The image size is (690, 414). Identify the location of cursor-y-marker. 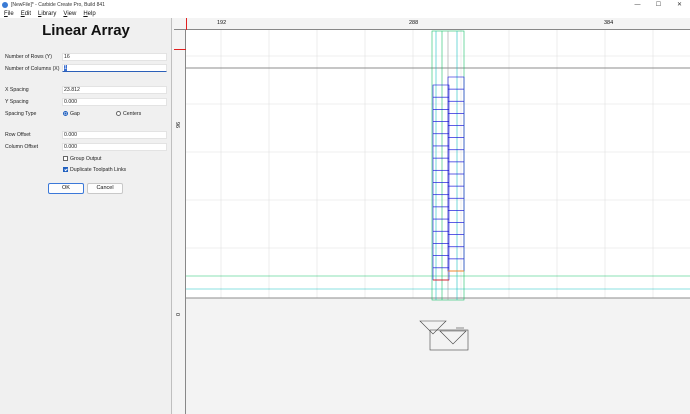
(180, 49).